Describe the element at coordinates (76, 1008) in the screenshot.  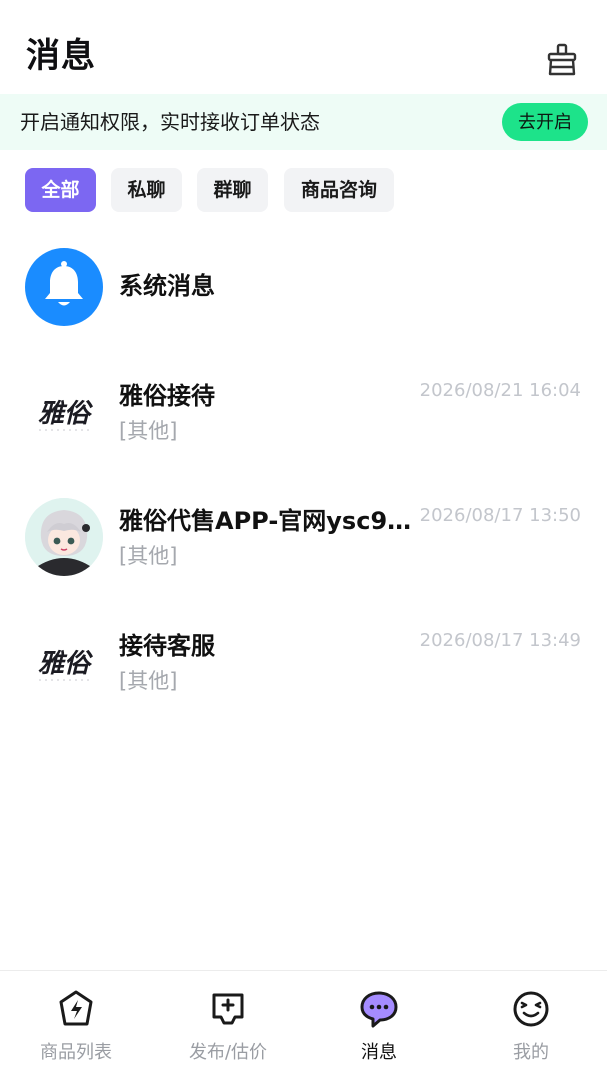
I see `bolt-shield-icon` at that location.